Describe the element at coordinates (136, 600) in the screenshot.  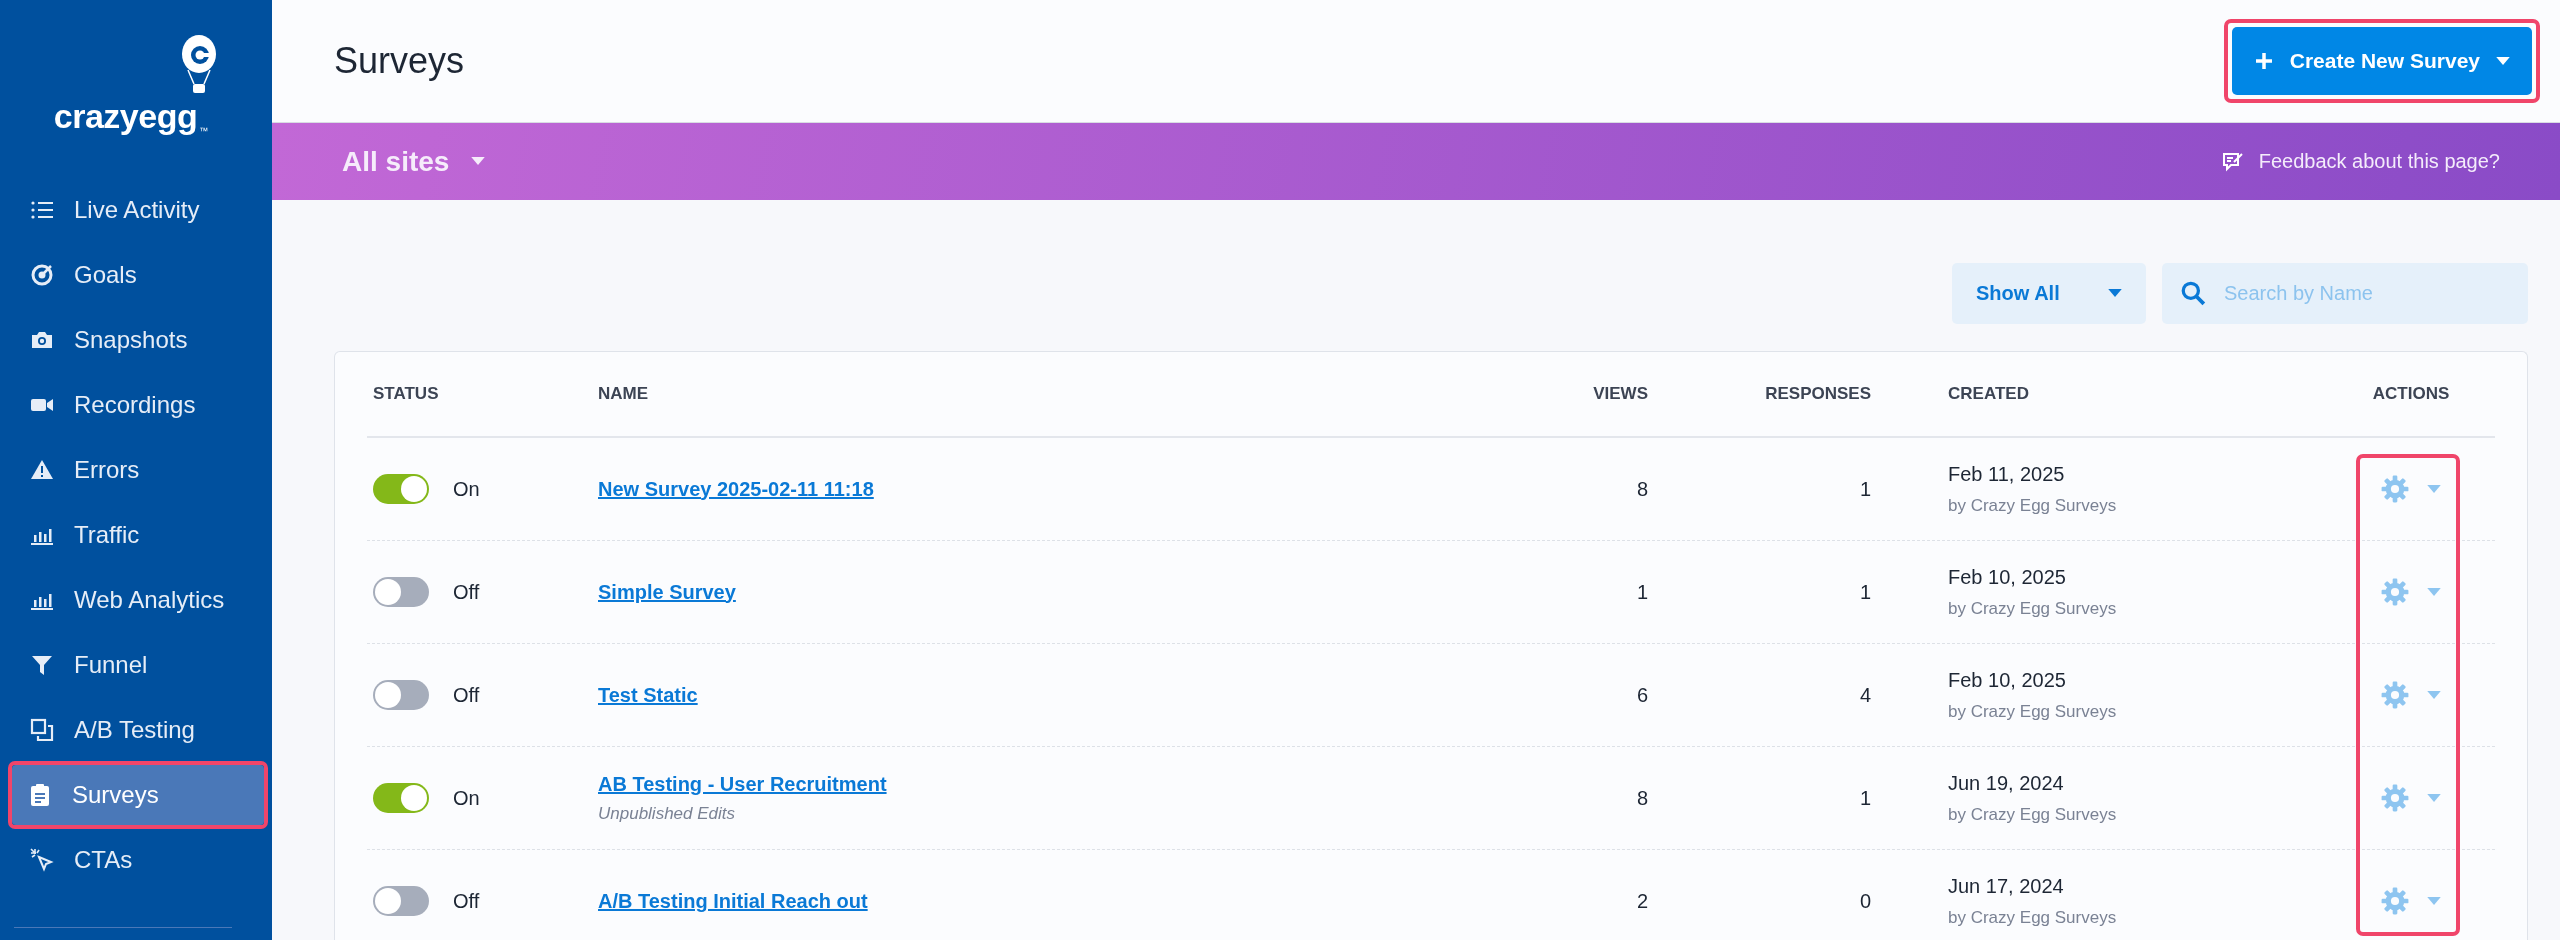
I see `sidebar-item: Web Analytics` at that location.